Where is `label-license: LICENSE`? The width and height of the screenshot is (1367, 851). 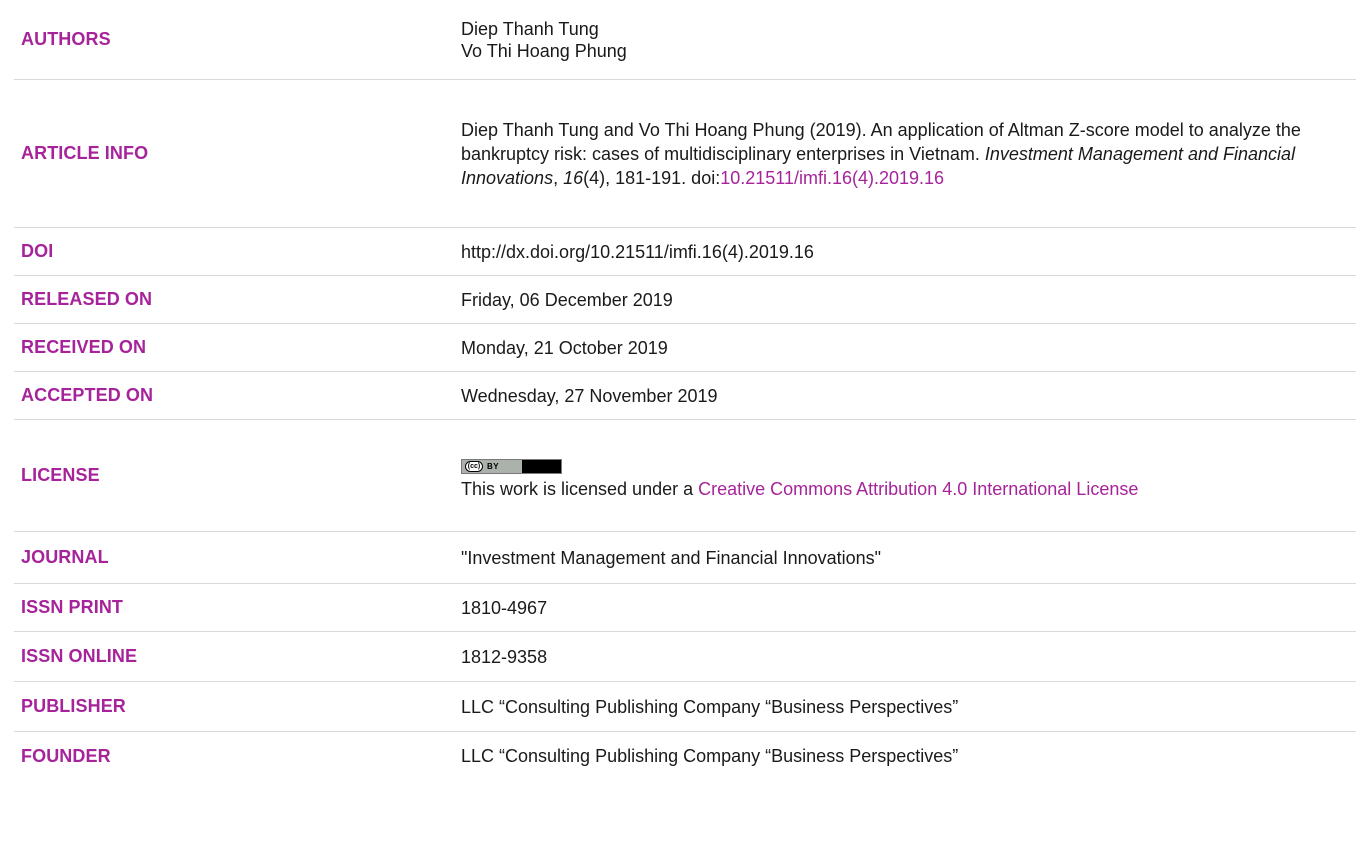
label-license: LICENSE is located at coordinates (60, 475).